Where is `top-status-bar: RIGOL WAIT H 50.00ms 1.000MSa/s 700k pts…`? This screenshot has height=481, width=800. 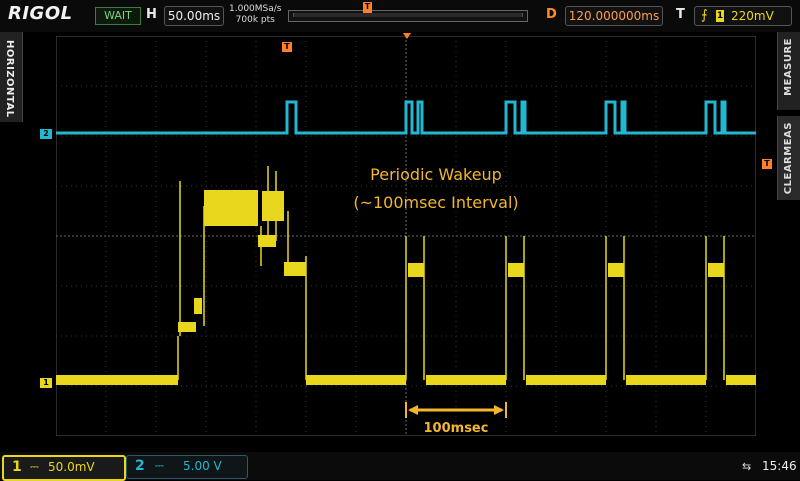
top-status-bar: RIGOL WAIT H 50.00ms 1.000MSa/s 700k pts… is located at coordinates (400, 16).